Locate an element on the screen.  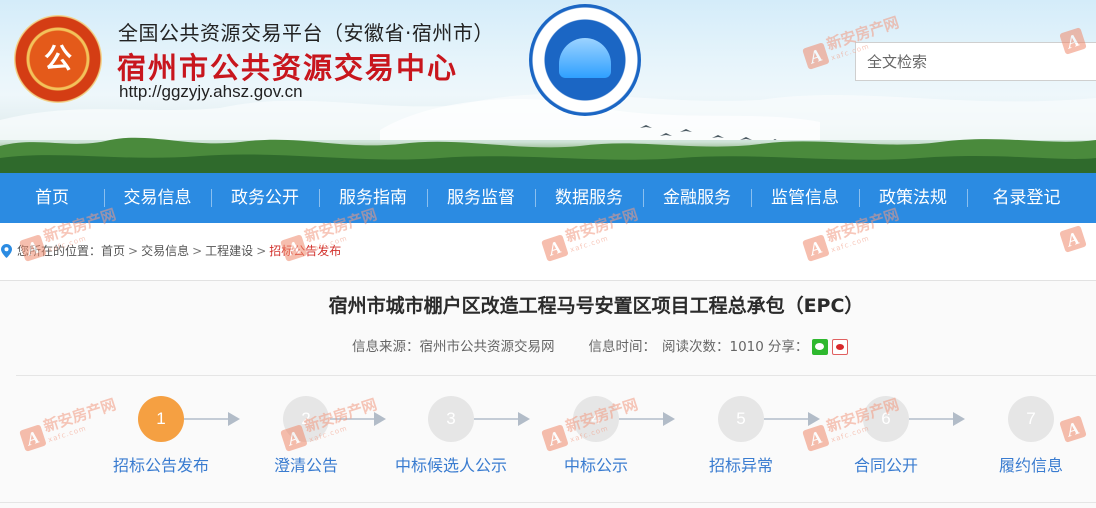
breadcrumb-trade-info: 交易信息 is located at coordinates (165, 251).